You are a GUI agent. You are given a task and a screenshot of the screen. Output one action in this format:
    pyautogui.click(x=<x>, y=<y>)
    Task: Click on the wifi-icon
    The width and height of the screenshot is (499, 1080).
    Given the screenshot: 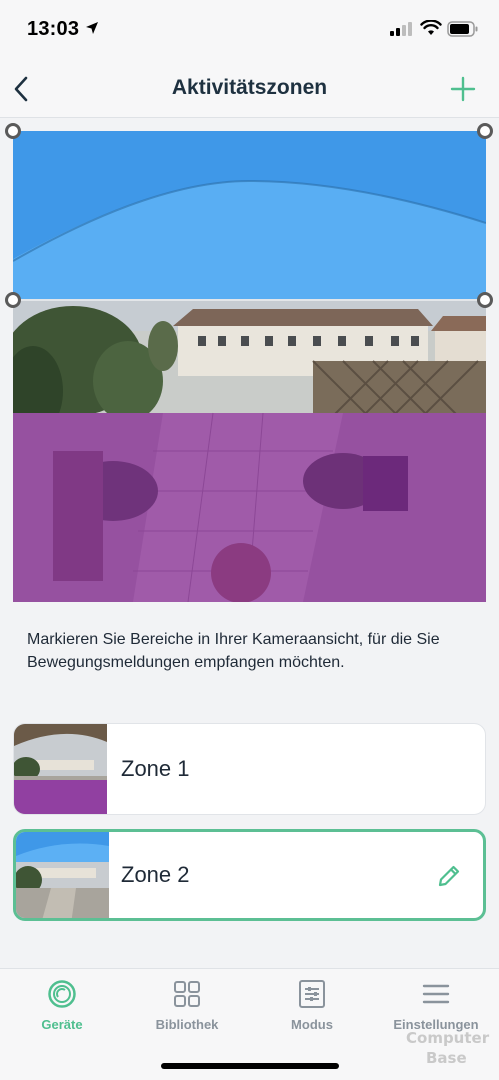 What is the action you would take?
    pyautogui.click(x=431, y=27)
    